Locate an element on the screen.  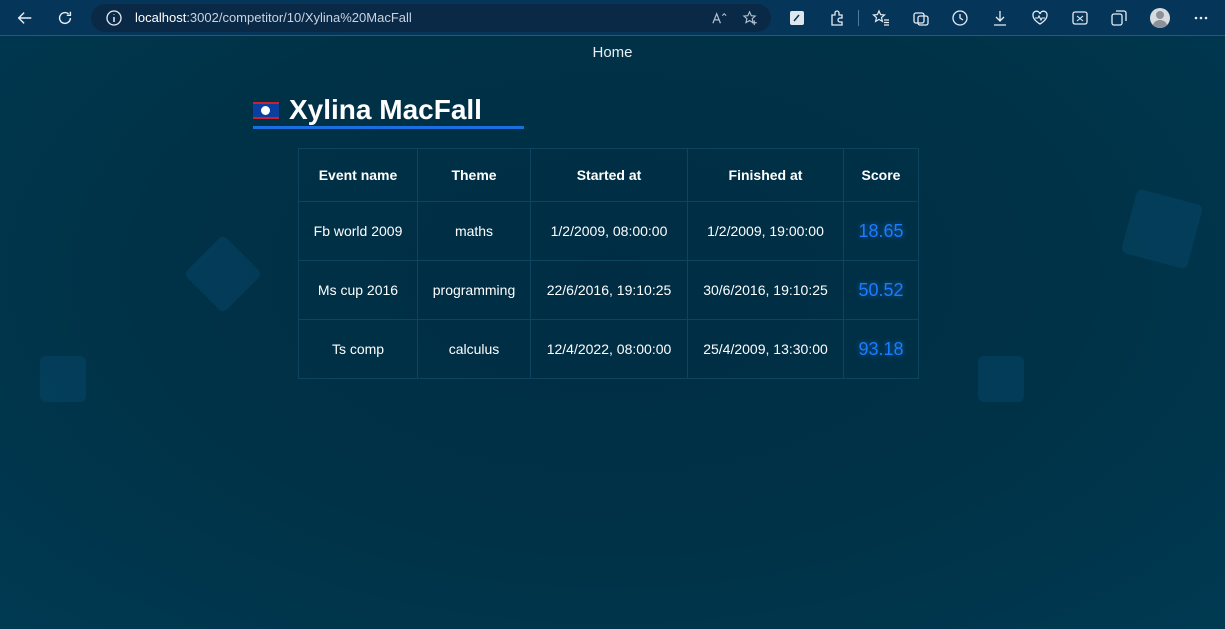
header-theme: Theme is located at coordinates (474, 175).